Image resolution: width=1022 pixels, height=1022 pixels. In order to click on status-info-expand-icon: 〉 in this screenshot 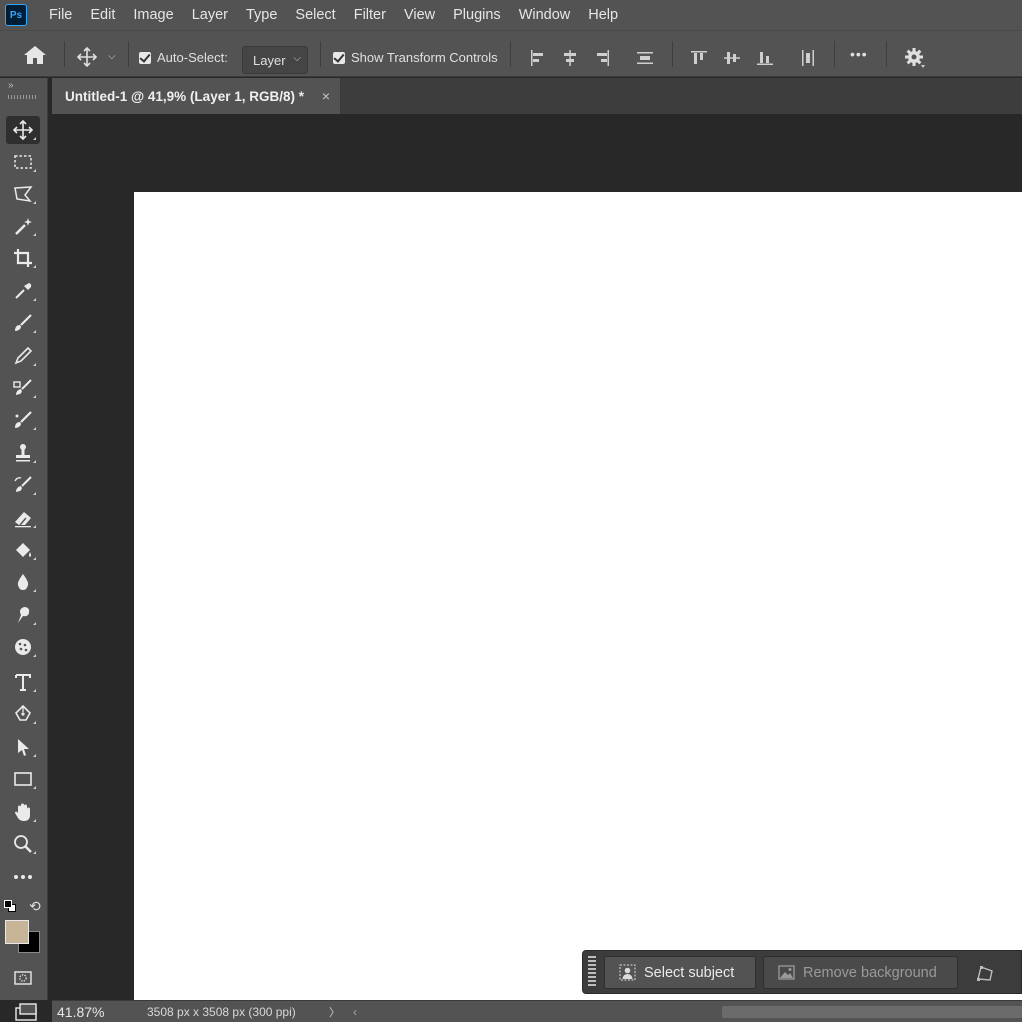, I will do `click(341, 1012)`.